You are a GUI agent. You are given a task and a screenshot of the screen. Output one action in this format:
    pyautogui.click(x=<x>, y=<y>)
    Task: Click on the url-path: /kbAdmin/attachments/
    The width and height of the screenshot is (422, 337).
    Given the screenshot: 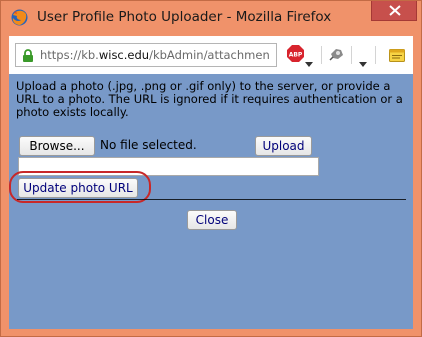 What is the action you would take?
    pyautogui.click(x=209, y=55)
    